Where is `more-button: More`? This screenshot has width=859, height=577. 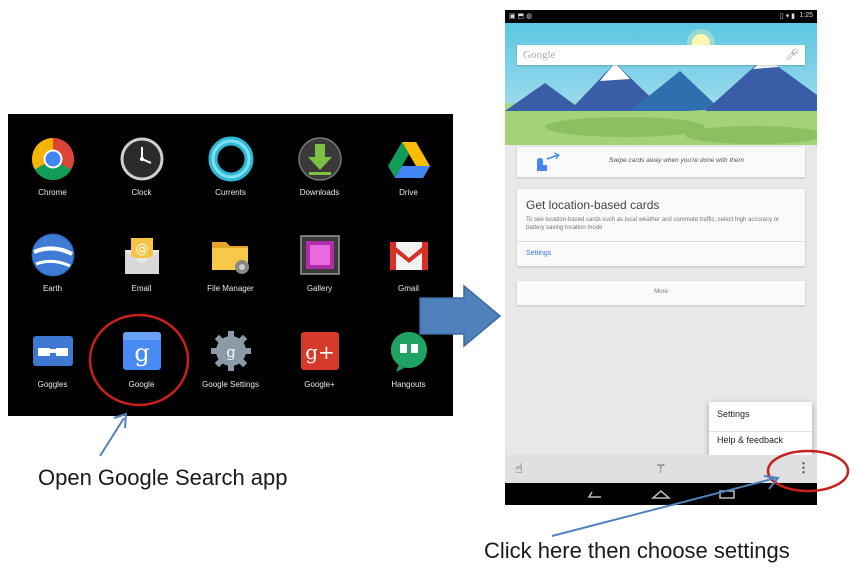
more-button: More is located at coordinates (661, 293).